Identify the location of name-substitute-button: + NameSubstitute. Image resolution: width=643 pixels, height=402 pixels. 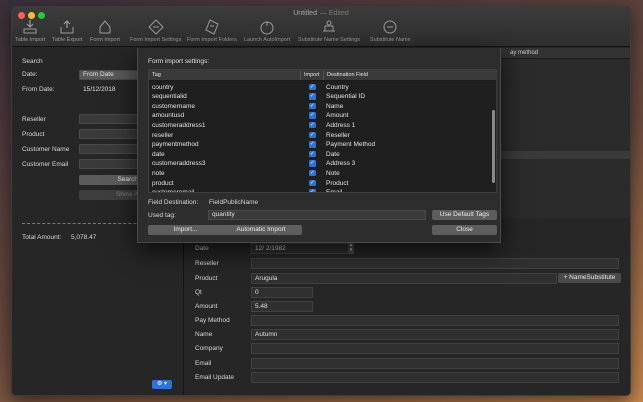
(589, 278).